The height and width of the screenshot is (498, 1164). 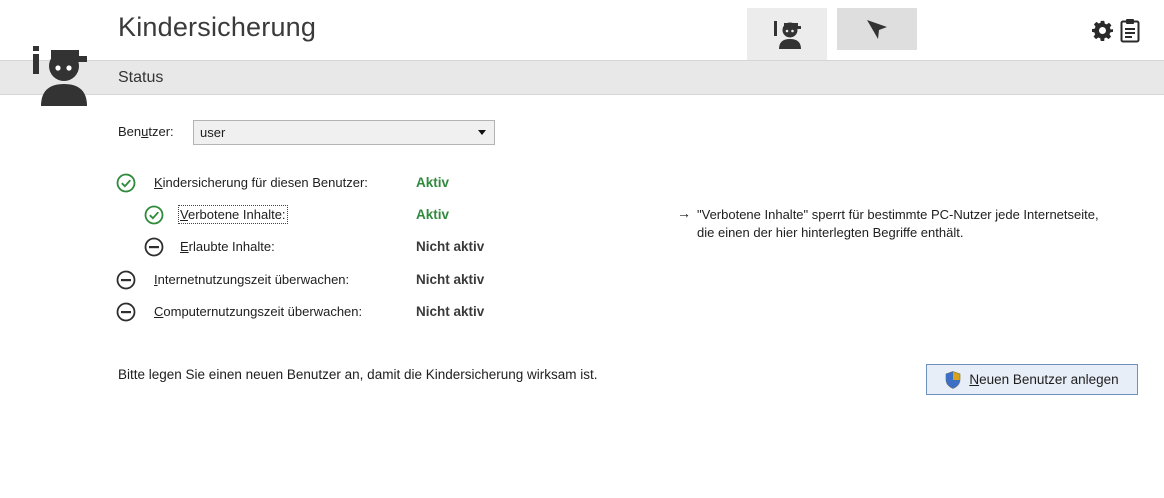 I want to click on status-row-erlaubte-inhalte: Erlaubte Inhalte: Nicht aktiv, so click(x=330, y=247).